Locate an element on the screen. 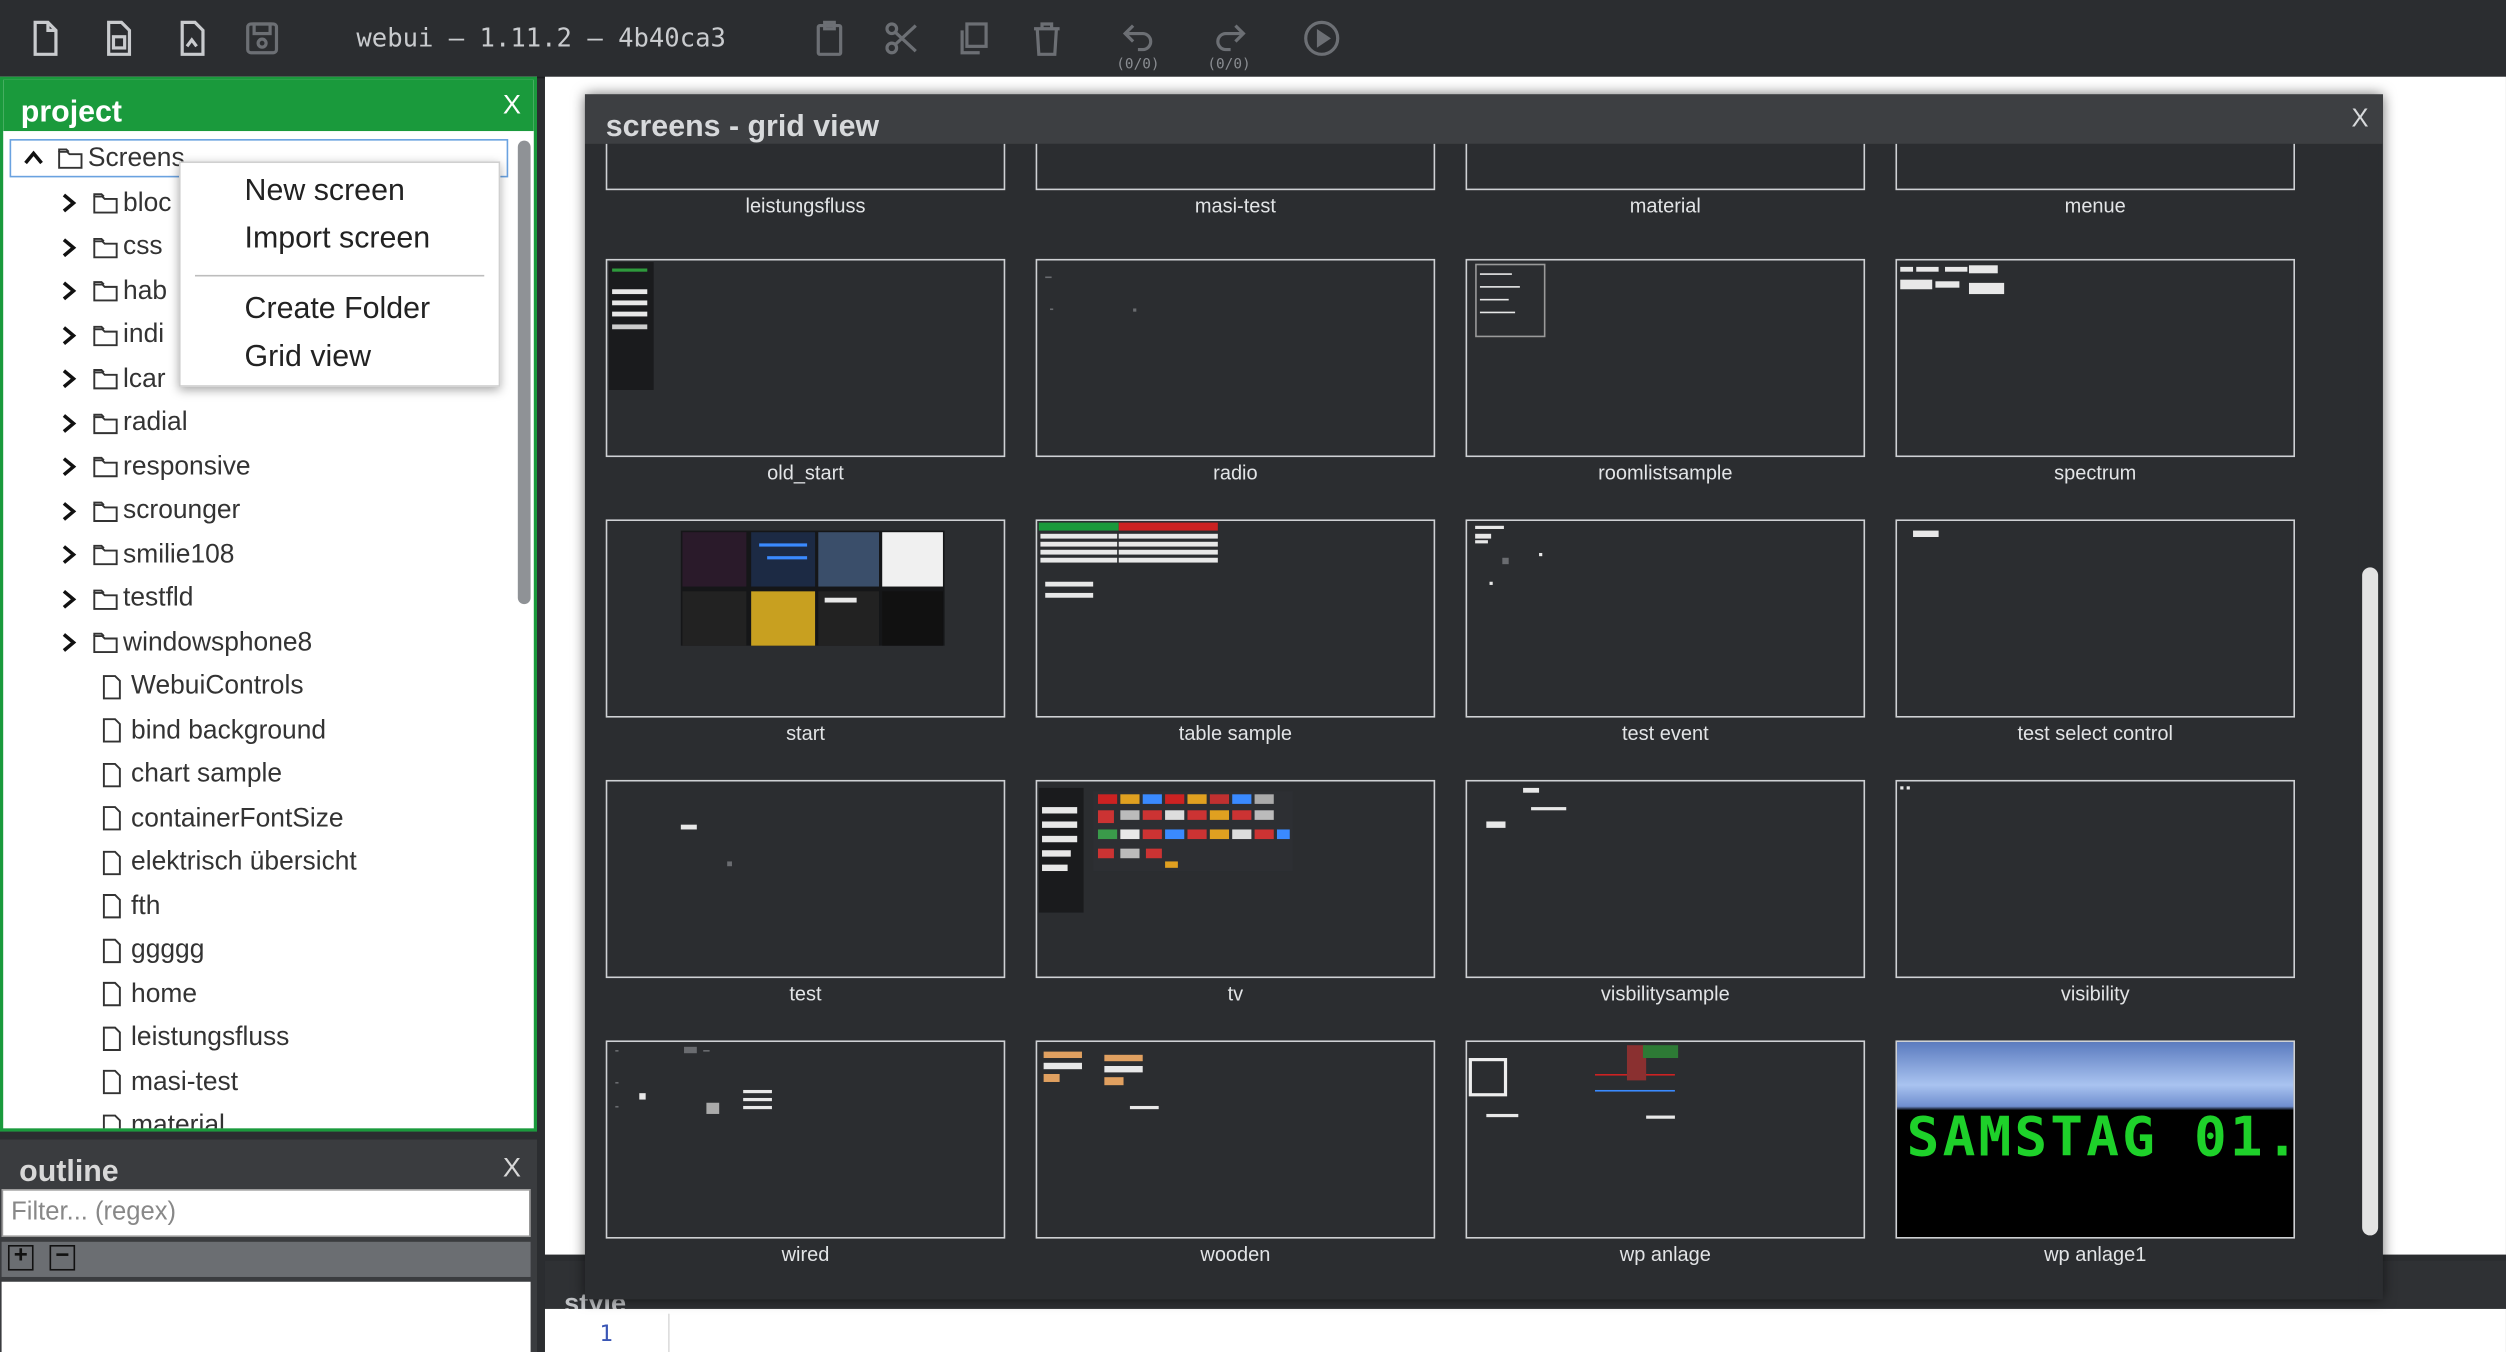 This screenshot has width=2506, height=1352. tree-file-item: masi-test is located at coordinates (169, 1082).